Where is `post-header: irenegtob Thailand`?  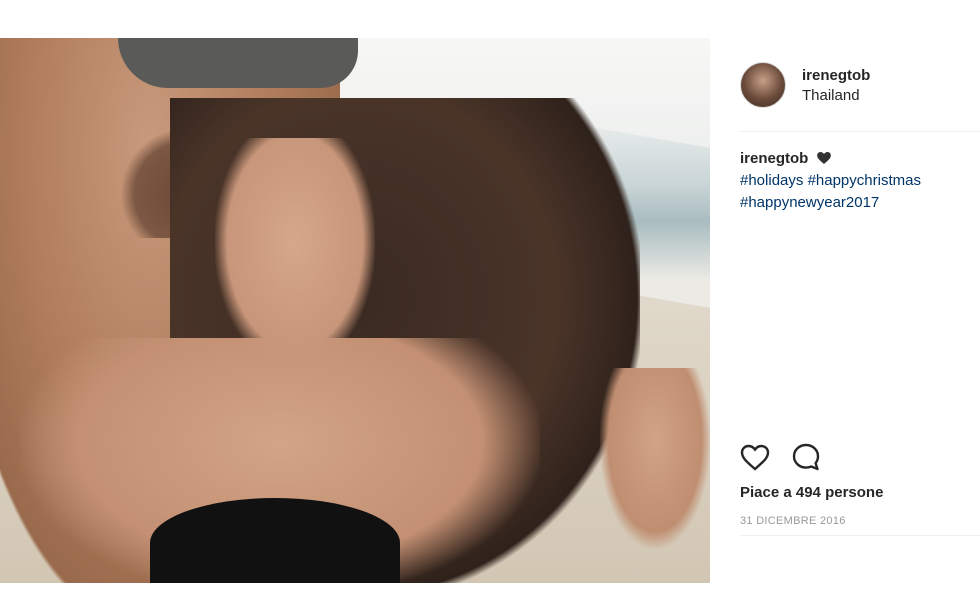 post-header: irenegtob Thailand is located at coordinates (860, 85).